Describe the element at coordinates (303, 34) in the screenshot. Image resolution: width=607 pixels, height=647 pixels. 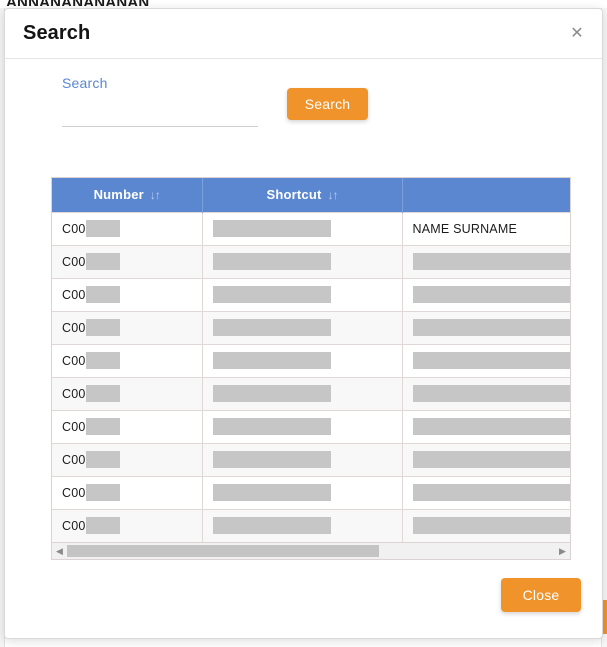
I see `dialog-header: Search ✕` at that location.